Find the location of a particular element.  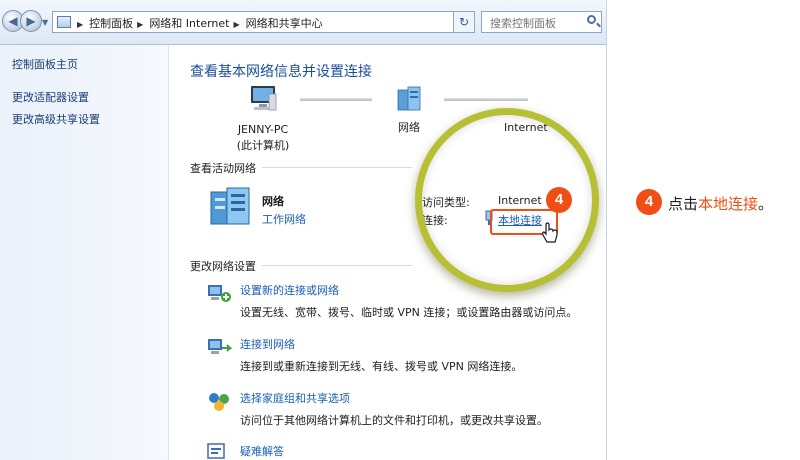

address-bar: ◀ ▶ ▼ ▶控制面板▶网络和 Internet▶网络和共享中心 ▼ ↻ is located at coordinates (303, 22).